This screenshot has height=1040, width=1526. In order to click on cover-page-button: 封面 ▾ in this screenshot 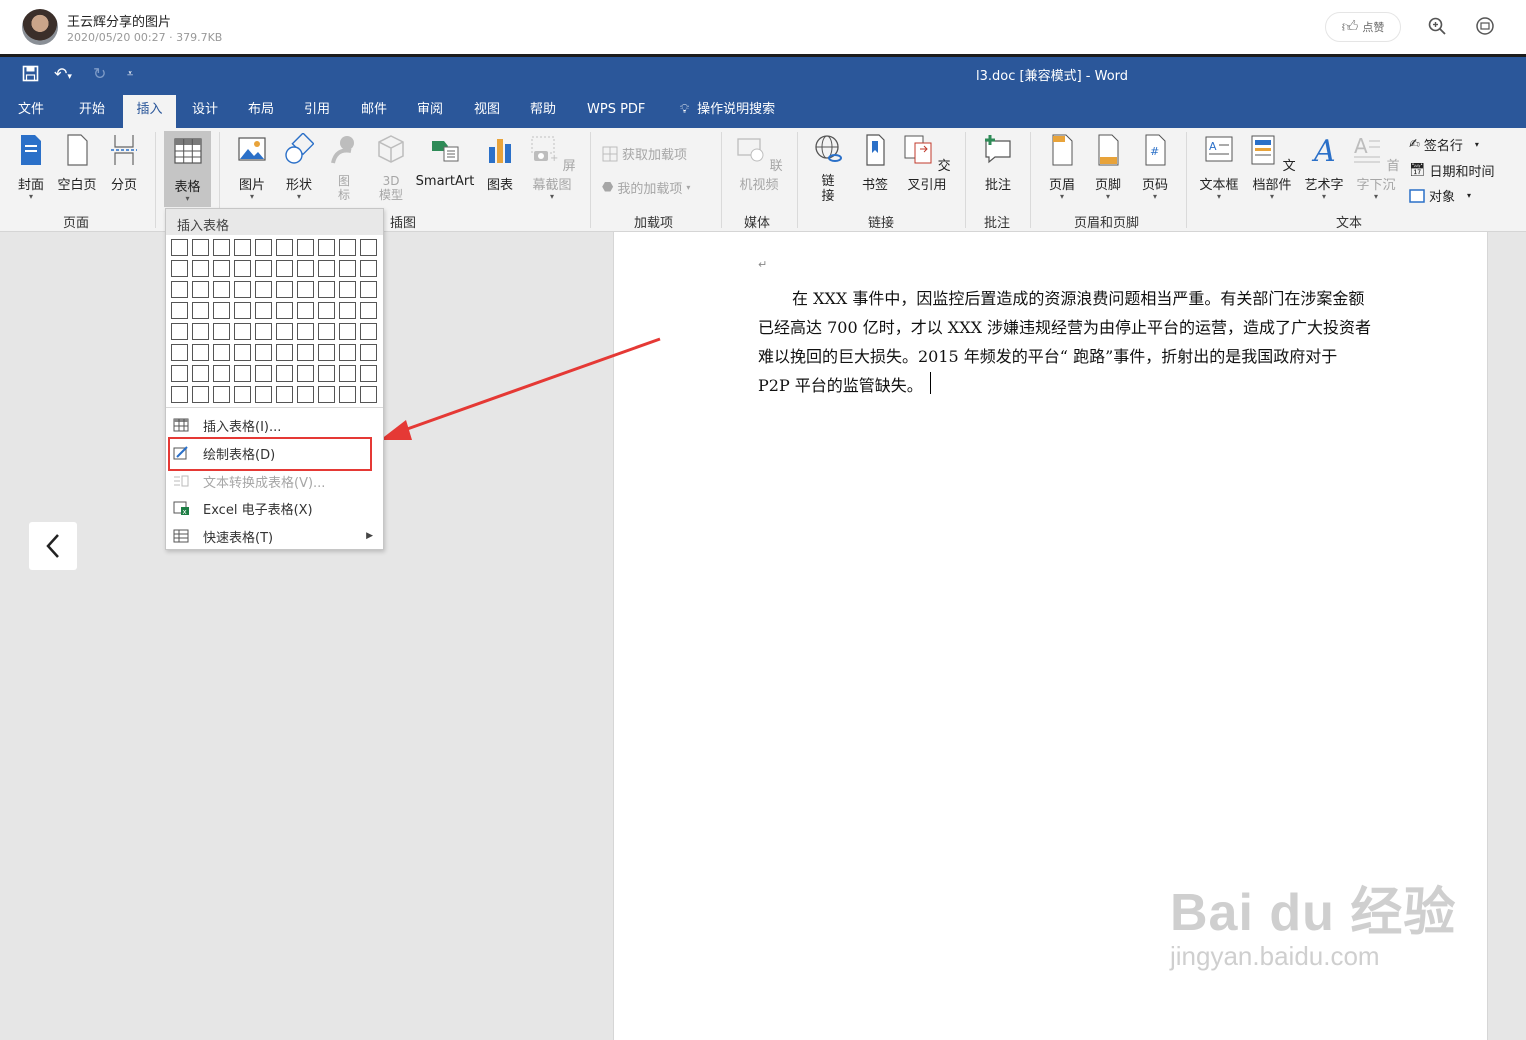, I will do `click(31, 167)`.